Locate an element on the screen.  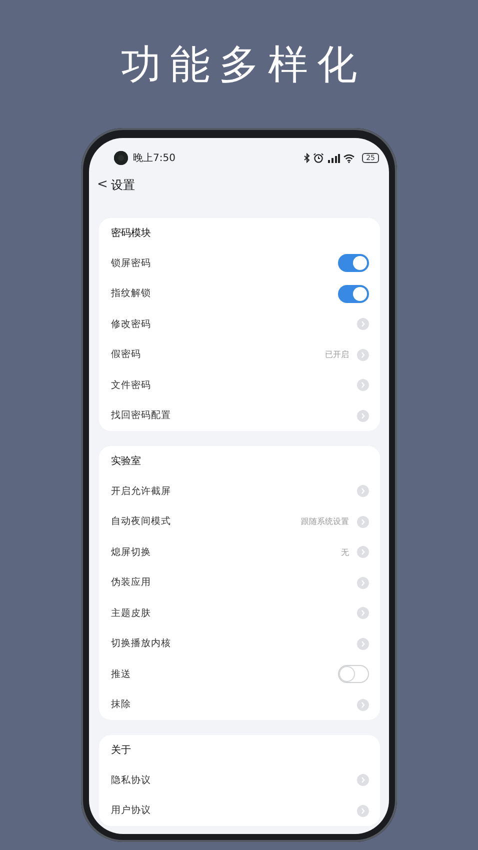
headline: 功能多样化 is located at coordinates (243, 65).